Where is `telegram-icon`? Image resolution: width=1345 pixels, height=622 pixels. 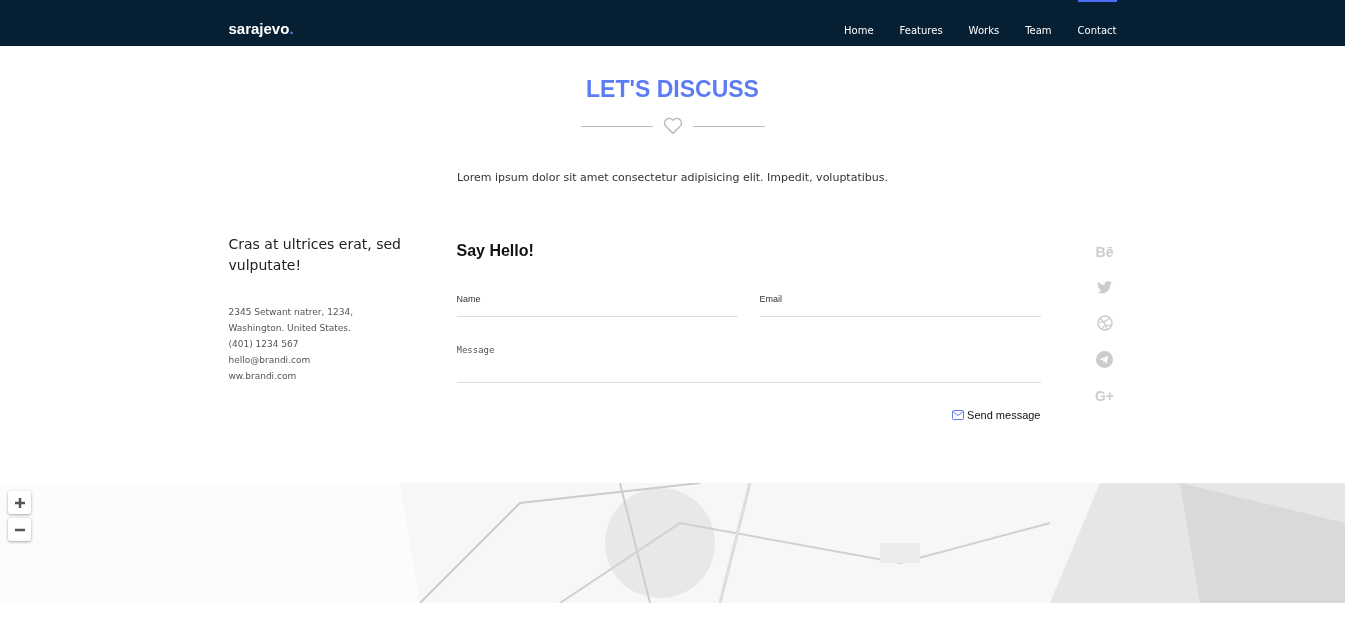
telegram-icon is located at coordinates (1104, 359).